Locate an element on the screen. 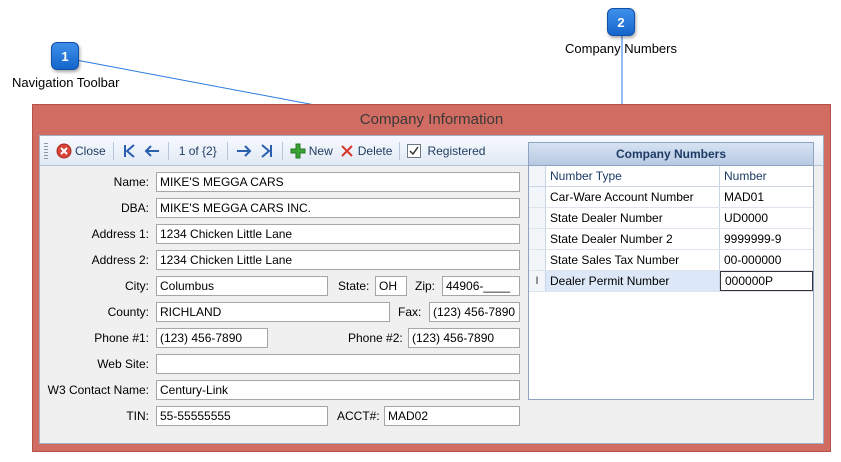 The image size is (841, 462). table-row: State Sales Tax Number 00-000000 is located at coordinates (671, 260).